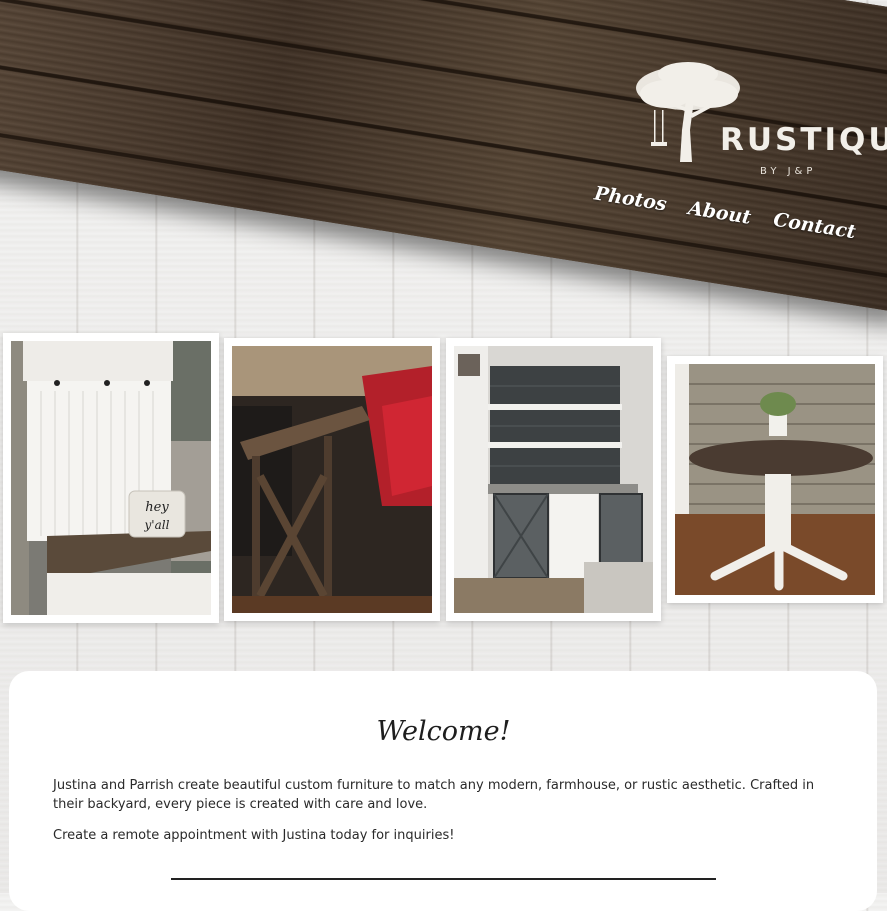 The image size is (887, 911). I want to click on gallery-photo-hall-tree: hey y'all, so click(111, 478).